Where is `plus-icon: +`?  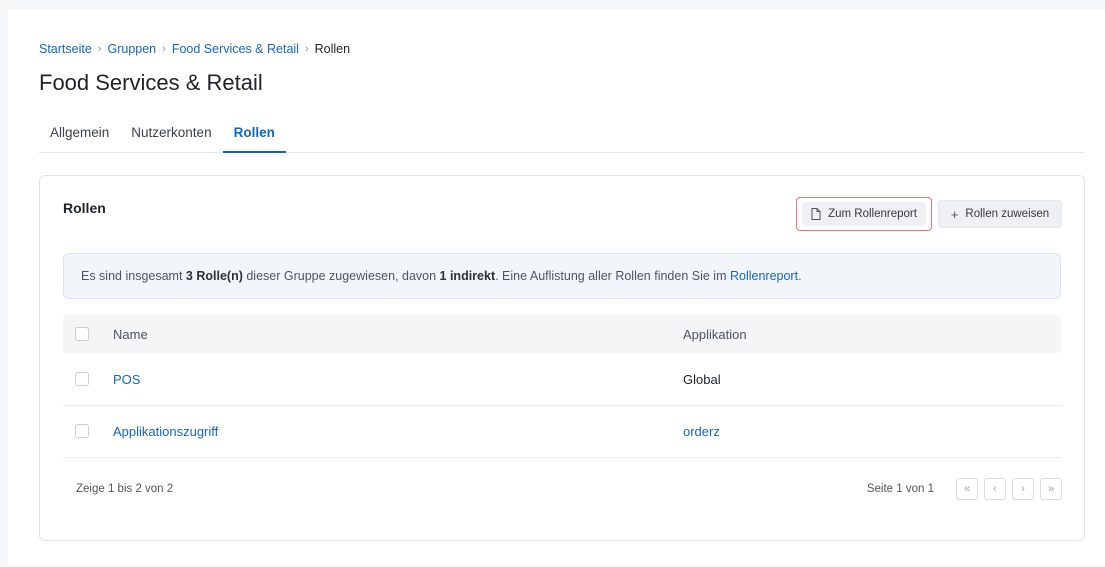
plus-icon: + is located at coordinates (954, 214).